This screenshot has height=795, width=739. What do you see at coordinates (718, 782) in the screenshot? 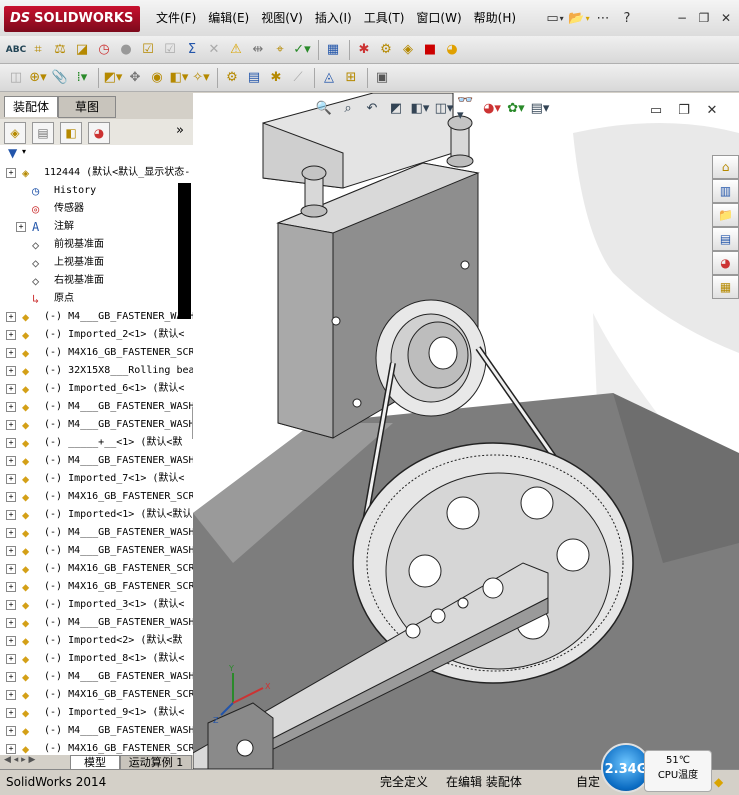
I see `tag-icon: ◆` at bounding box center [718, 782].